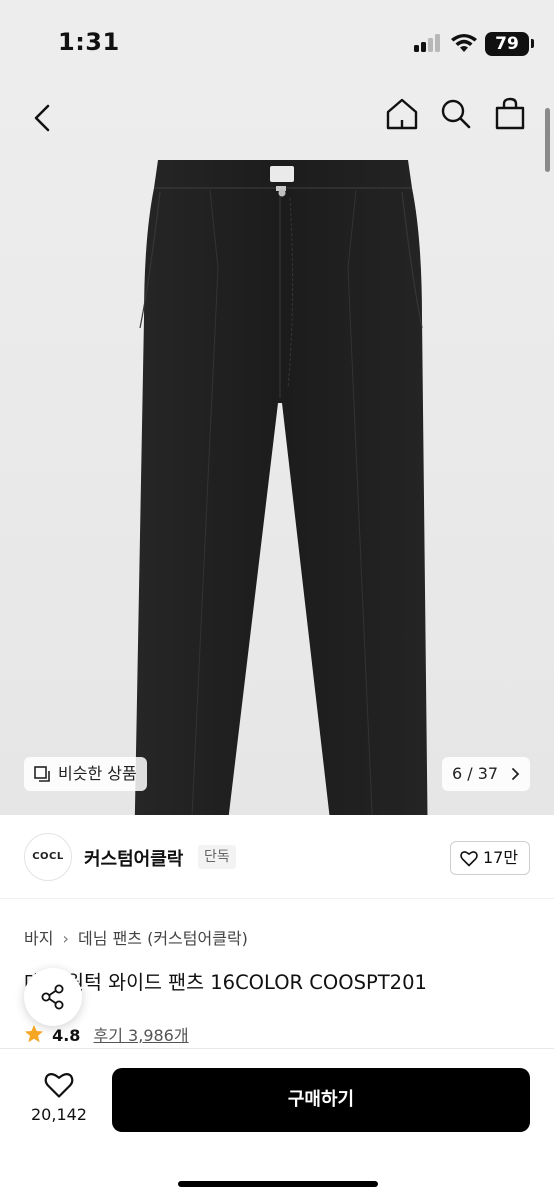 This screenshot has height=1200, width=554. Describe the element at coordinates (278, 1184) in the screenshot. I see `home-indicator` at that location.